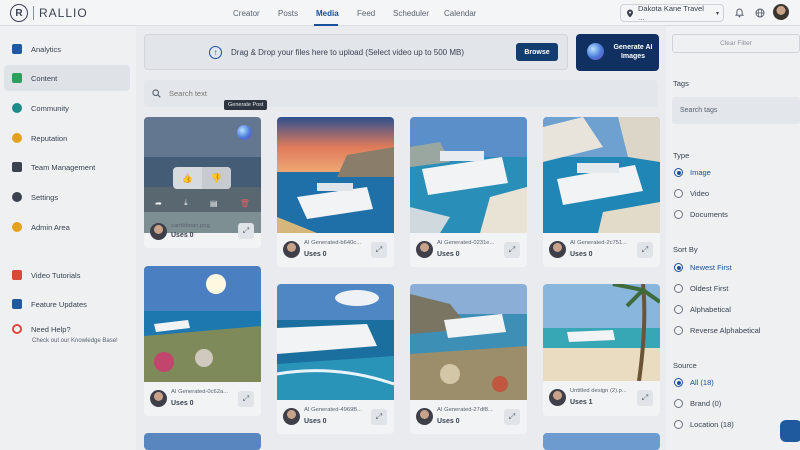 The width and height of the screenshot is (800, 450). Describe the element at coordinates (202, 203) in the screenshot. I see `card-actions: ➦ ⤓ ▤ 🗑` at that location.